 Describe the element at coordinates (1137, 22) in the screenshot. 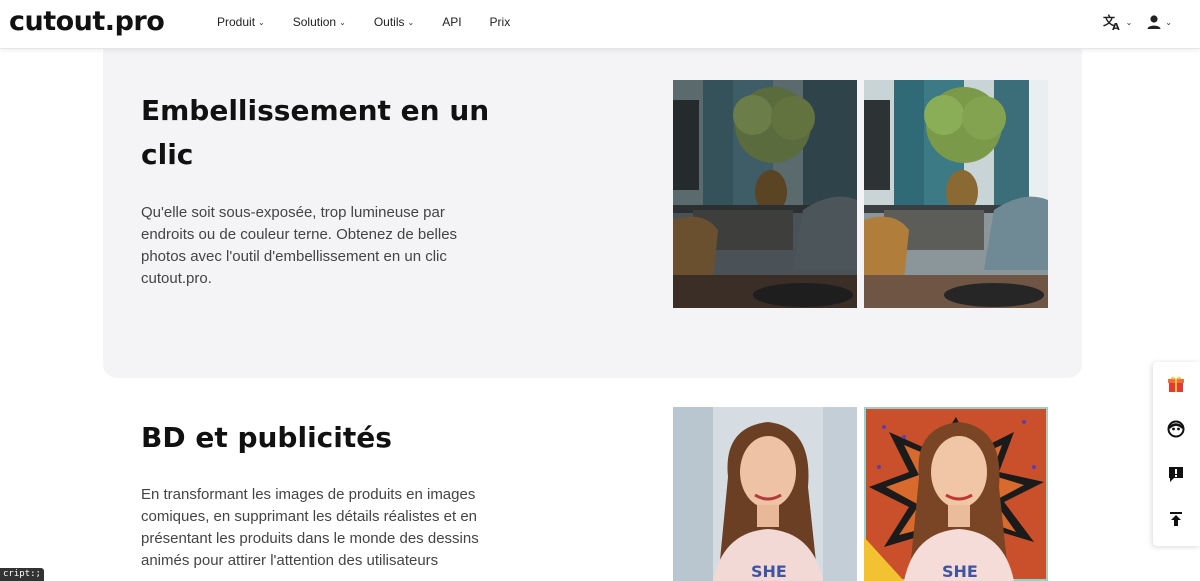

I see `header-actions: 文A ⌄ ⌄` at that location.